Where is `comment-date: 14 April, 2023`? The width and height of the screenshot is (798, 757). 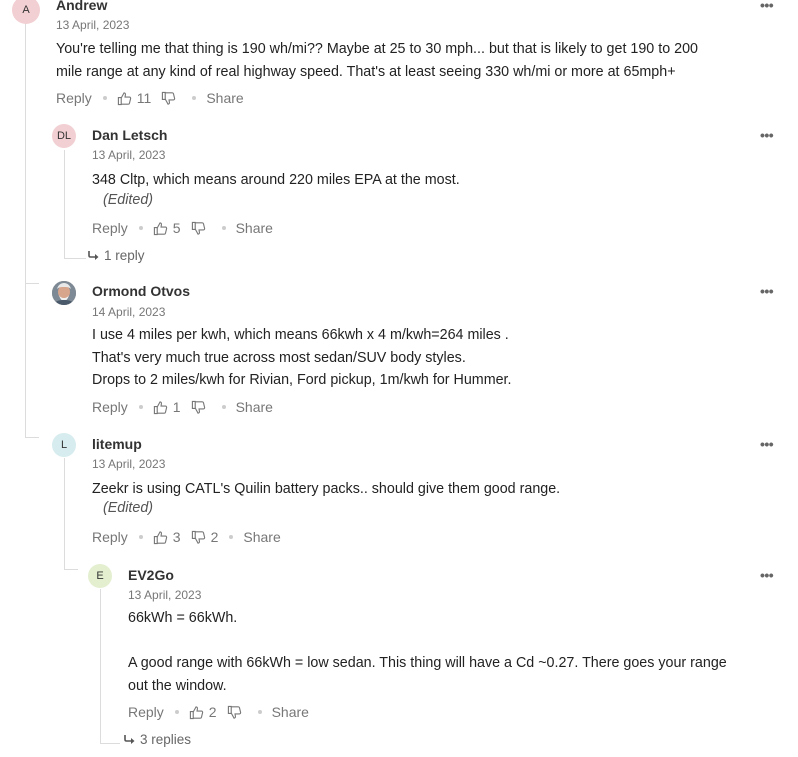
comment-date: 14 April, 2023 is located at coordinates (129, 312).